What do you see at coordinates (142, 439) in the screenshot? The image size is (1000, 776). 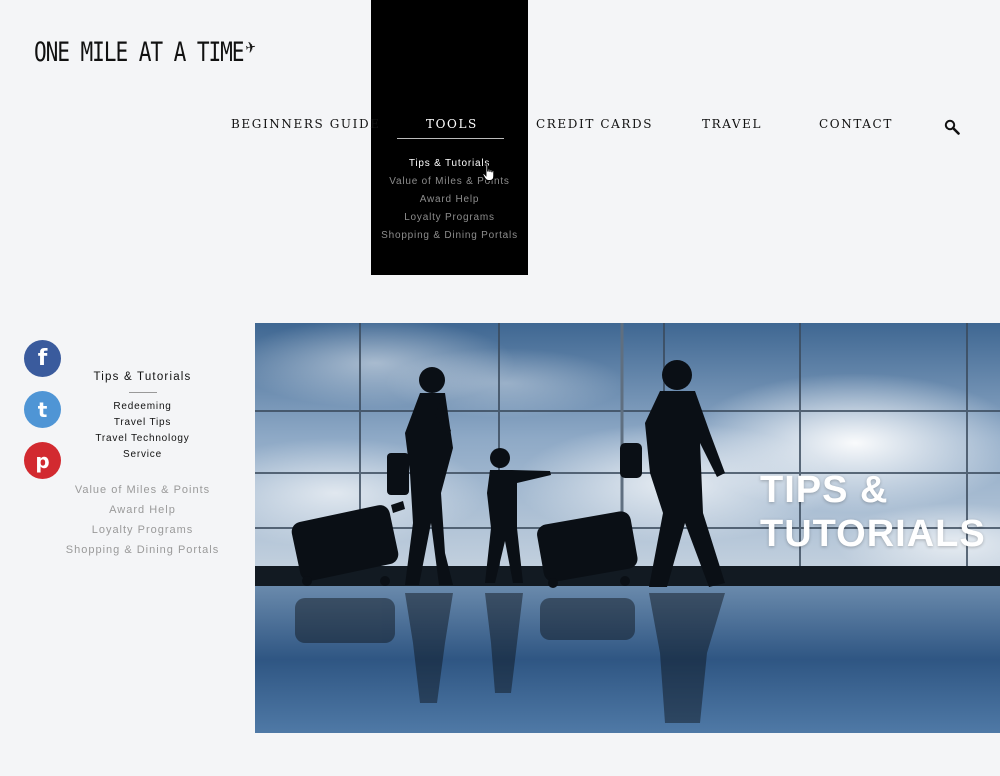 I see `sidebar-item-travel-technology: Travel Technology` at bounding box center [142, 439].